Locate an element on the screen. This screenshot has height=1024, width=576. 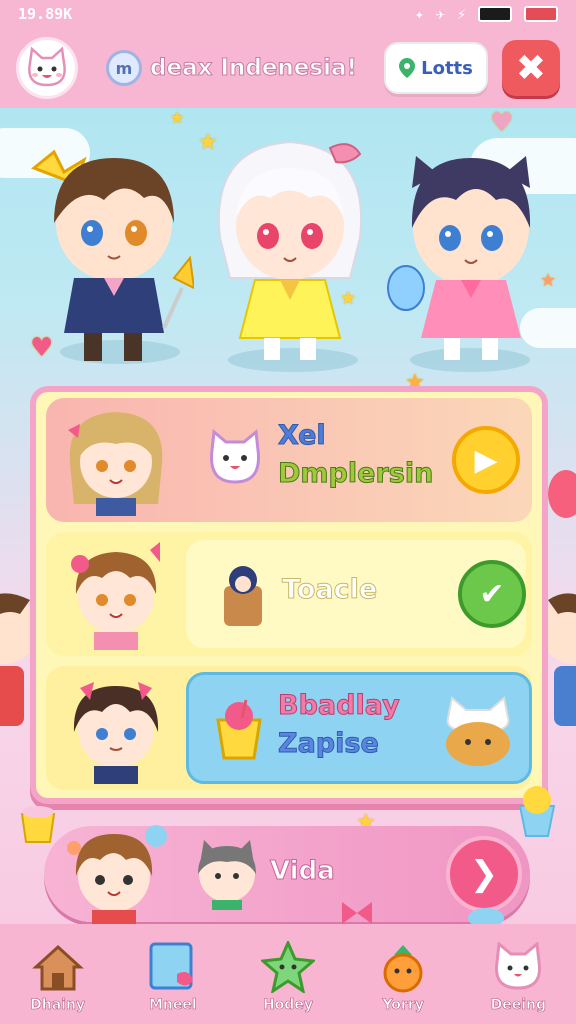
nav-item-carrot: Yorry is located at coordinates (403, 977).